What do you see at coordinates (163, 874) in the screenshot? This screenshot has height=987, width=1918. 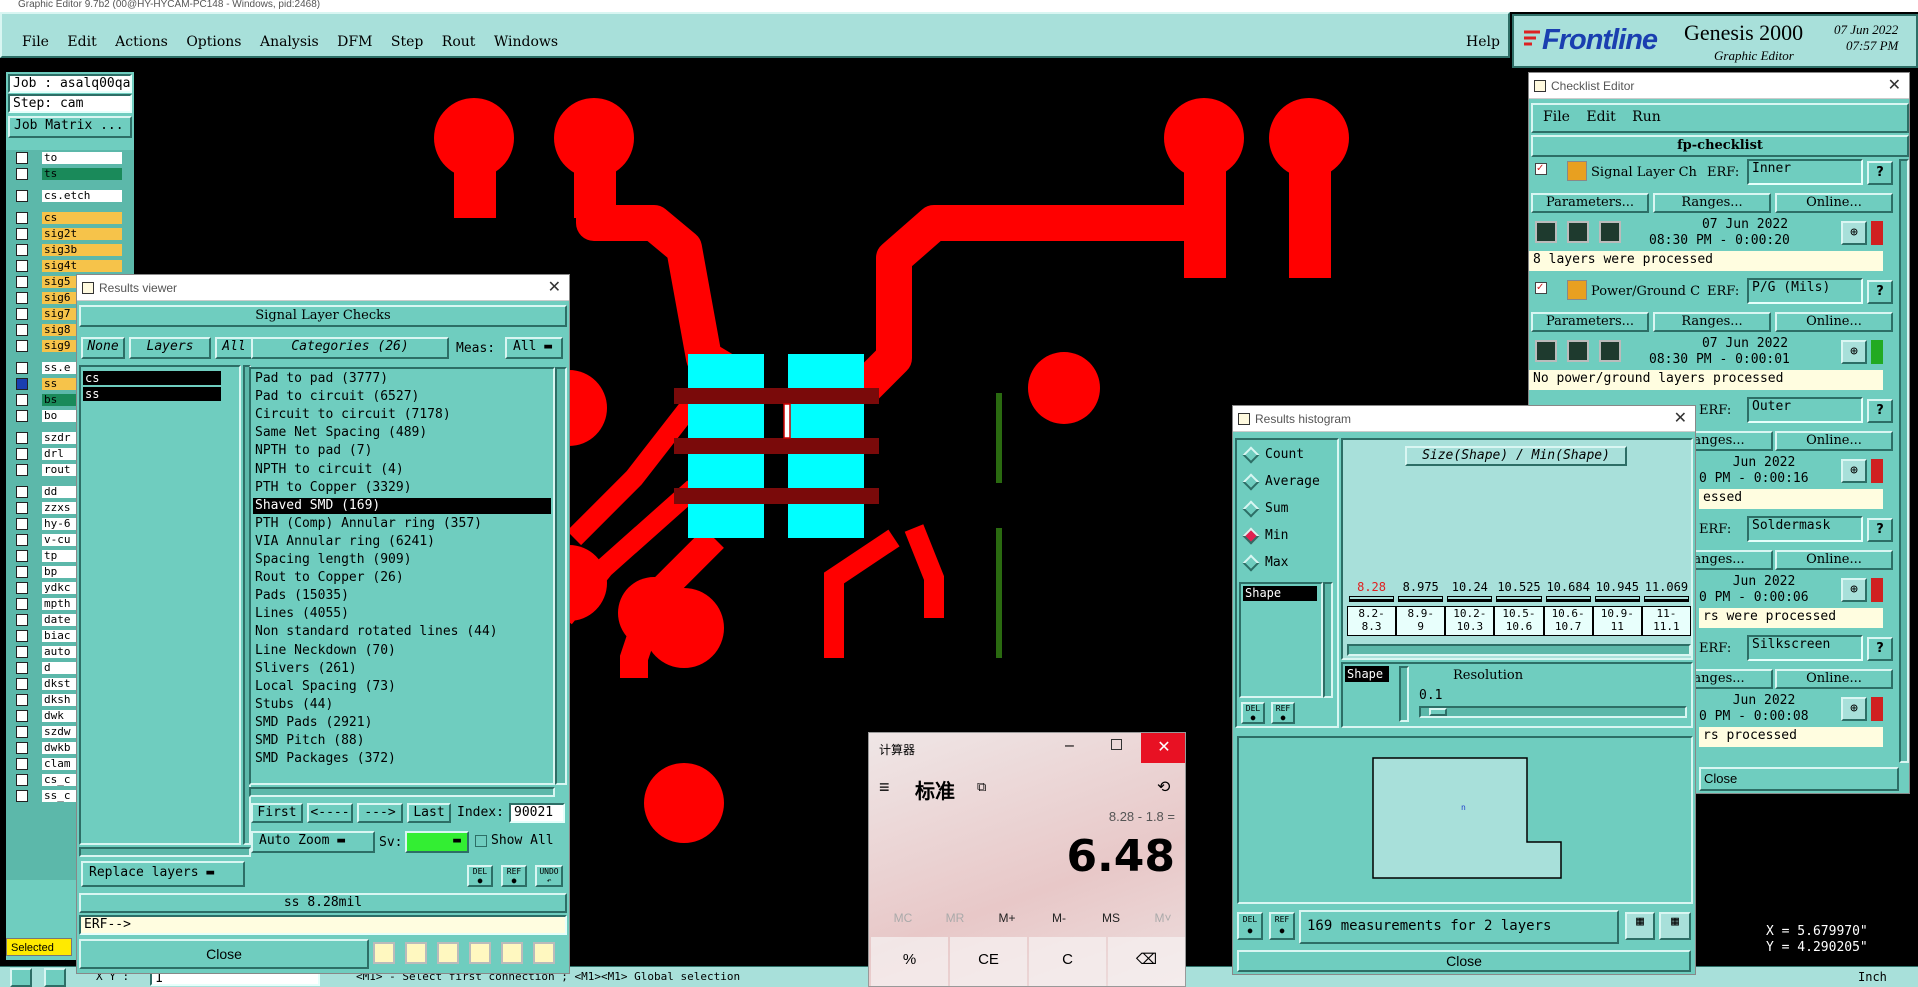 I see `replace-layers-dropdown: Replace layers ▬` at bounding box center [163, 874].